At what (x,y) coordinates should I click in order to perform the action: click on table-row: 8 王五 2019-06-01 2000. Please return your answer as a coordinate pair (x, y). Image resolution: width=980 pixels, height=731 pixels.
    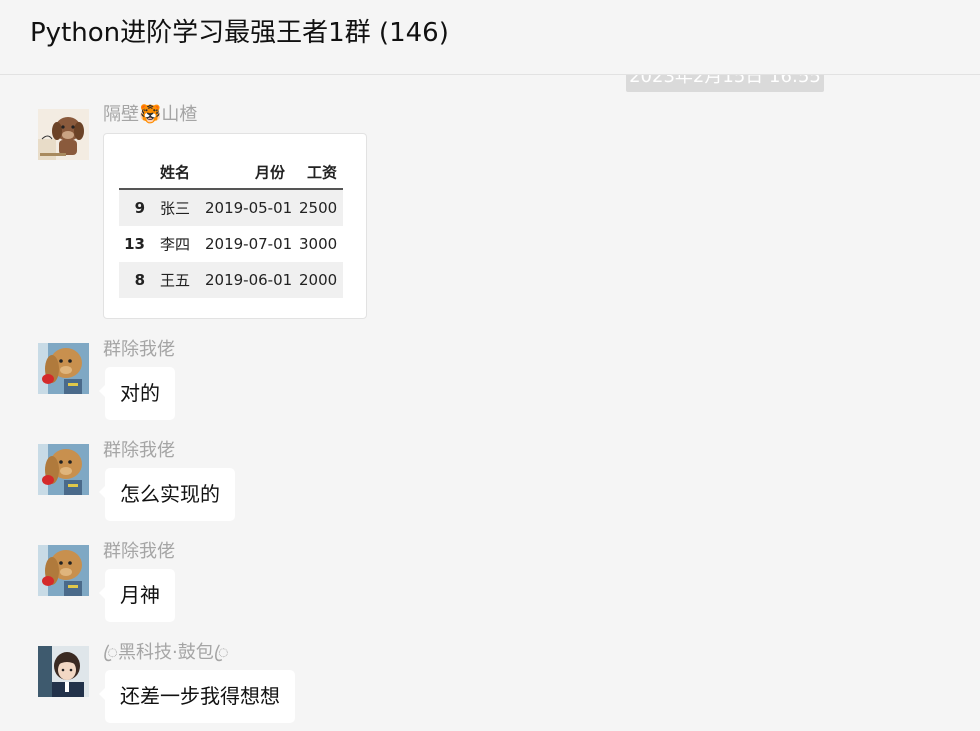
    Looking at the image, I should click on (231, 280).